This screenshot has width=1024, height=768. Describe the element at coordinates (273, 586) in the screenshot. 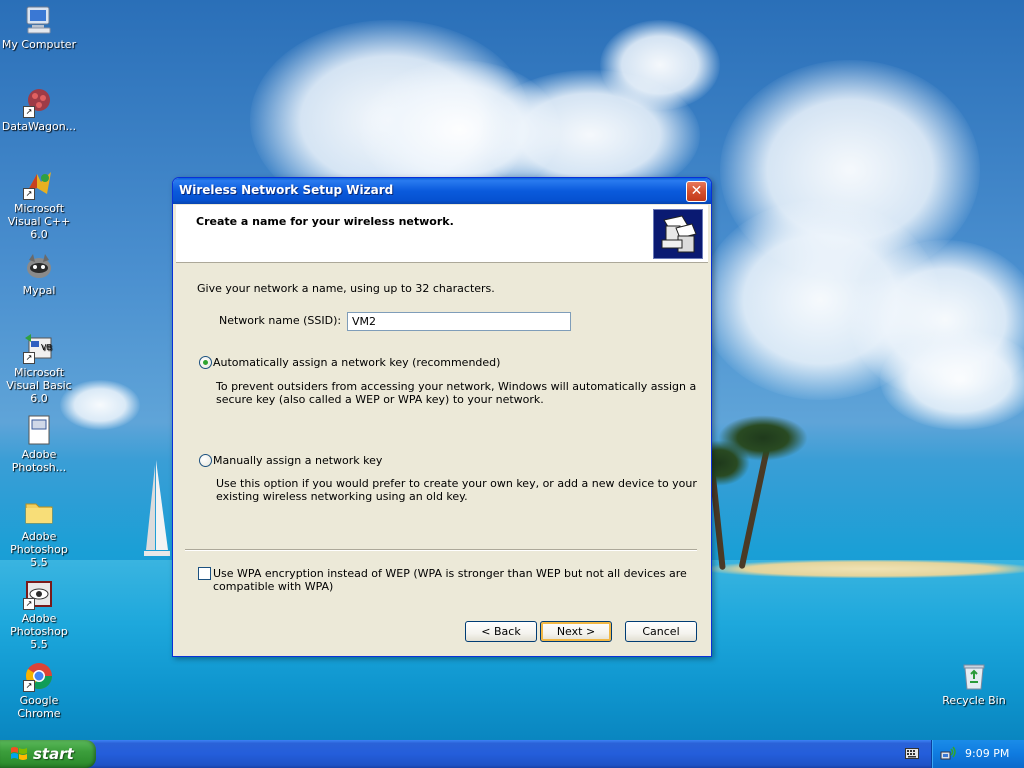

I see `wpa-encryption-label-line: compatible with WPA)` at that location.